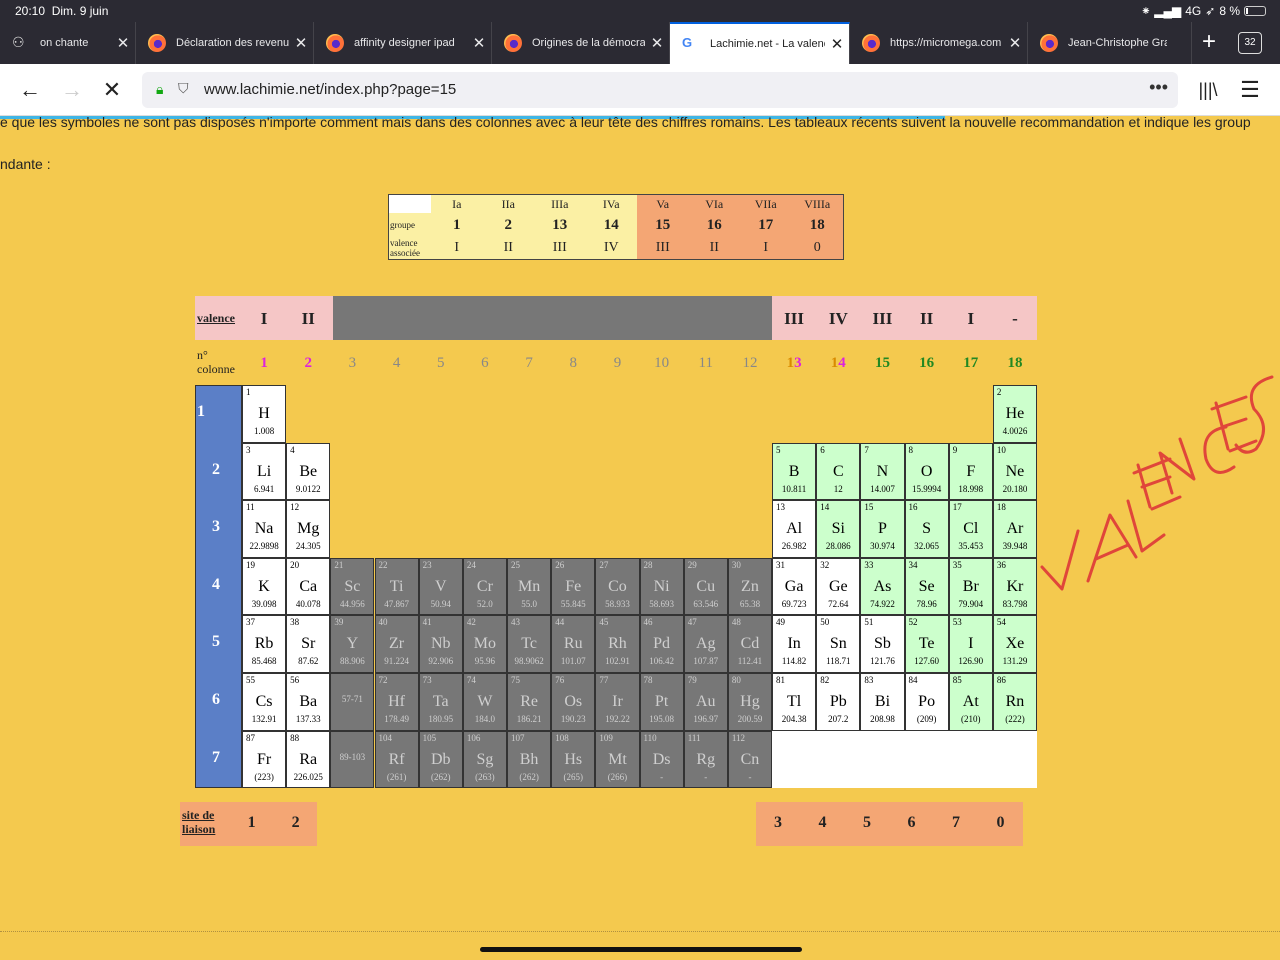 The height and width of the screenshot is (960, 1280). Describe the element at coordinates (794, 471) in the screenshot. I see `element-b: 5 B 10.811` at that location.